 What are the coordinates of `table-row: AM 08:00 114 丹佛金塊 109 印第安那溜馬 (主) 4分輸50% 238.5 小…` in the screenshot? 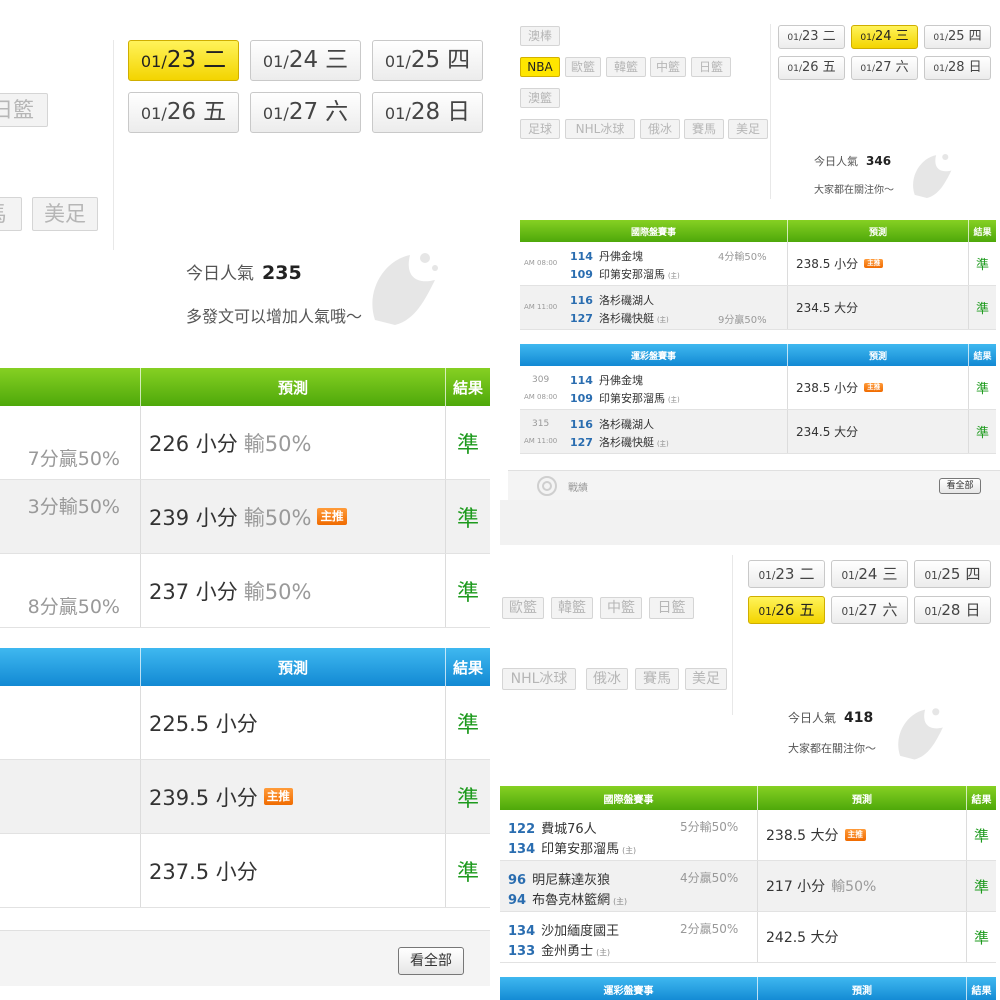 It's located at (758, 264).